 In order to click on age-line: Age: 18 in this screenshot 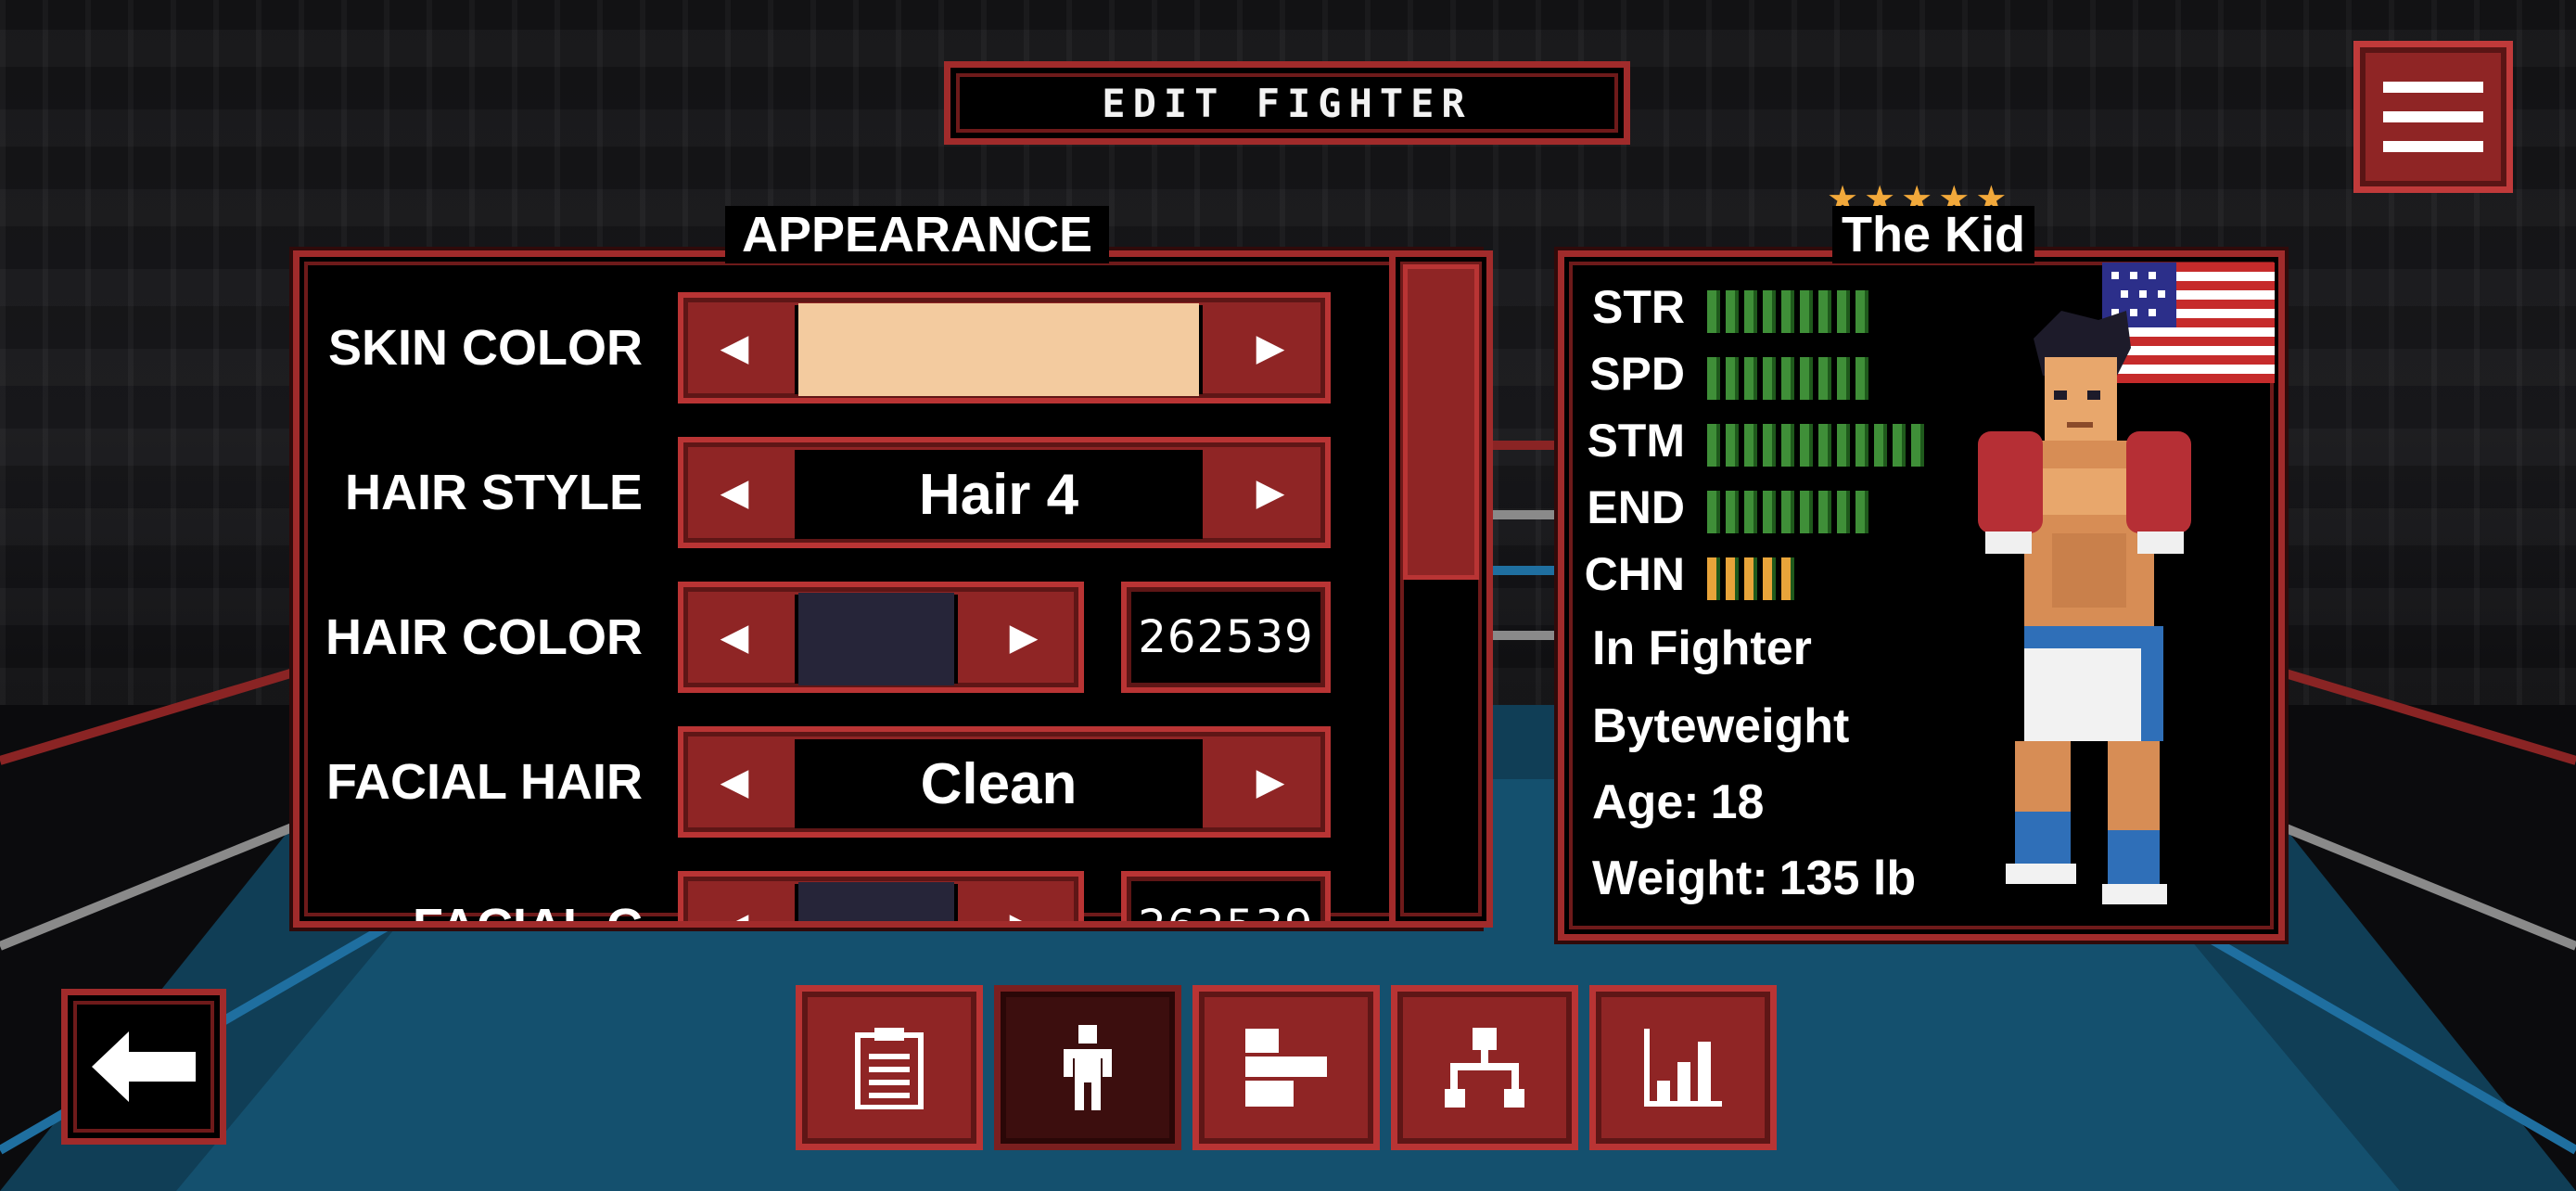, I will do `click(1678, 803)`.